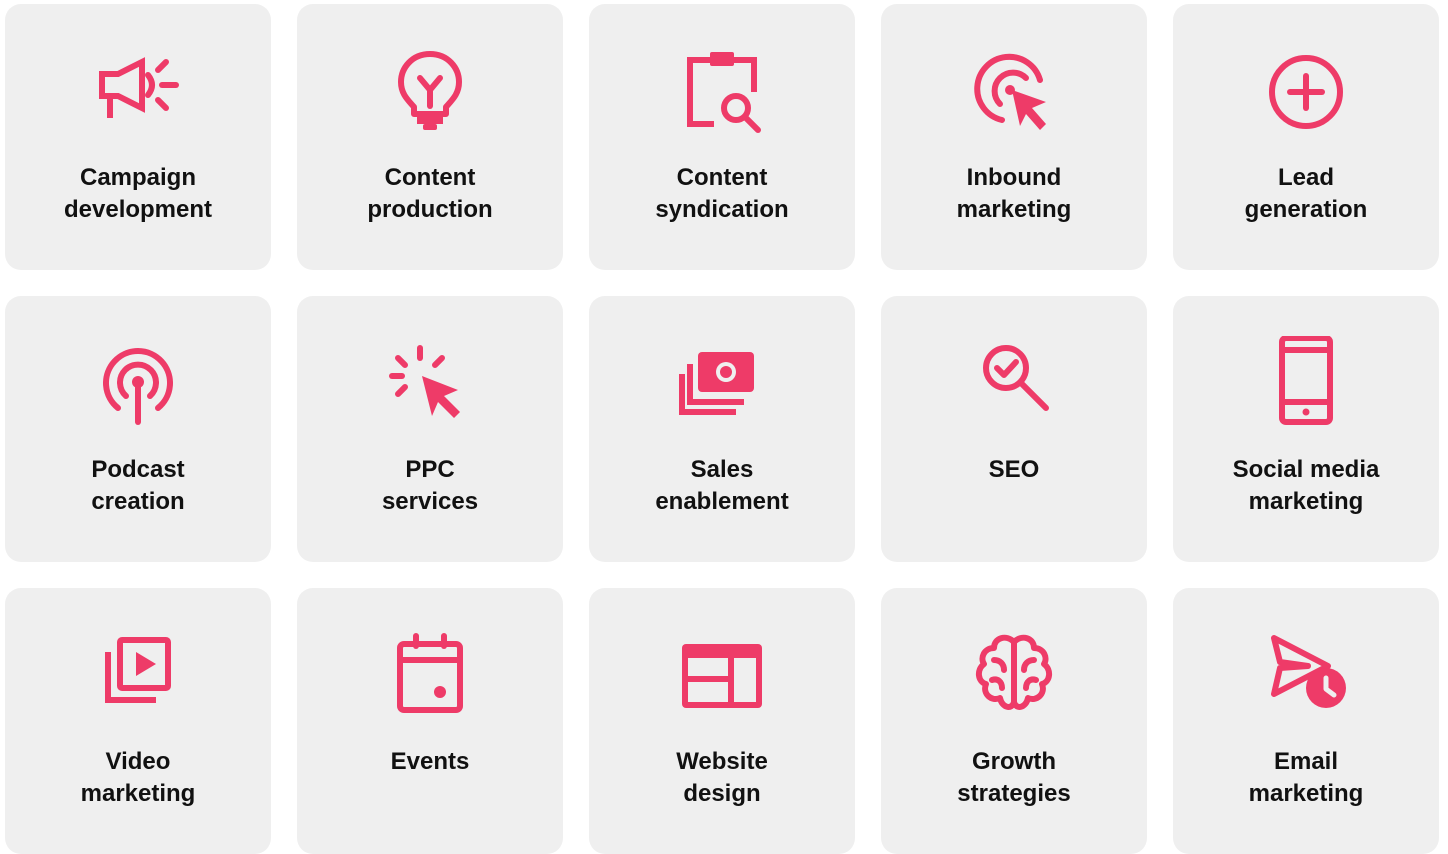 This screenshot has height=854, width=1448. Describe the element at coordinates (1014, 778) in the screenshot. I see `service-label: Growth strategies` at that location.